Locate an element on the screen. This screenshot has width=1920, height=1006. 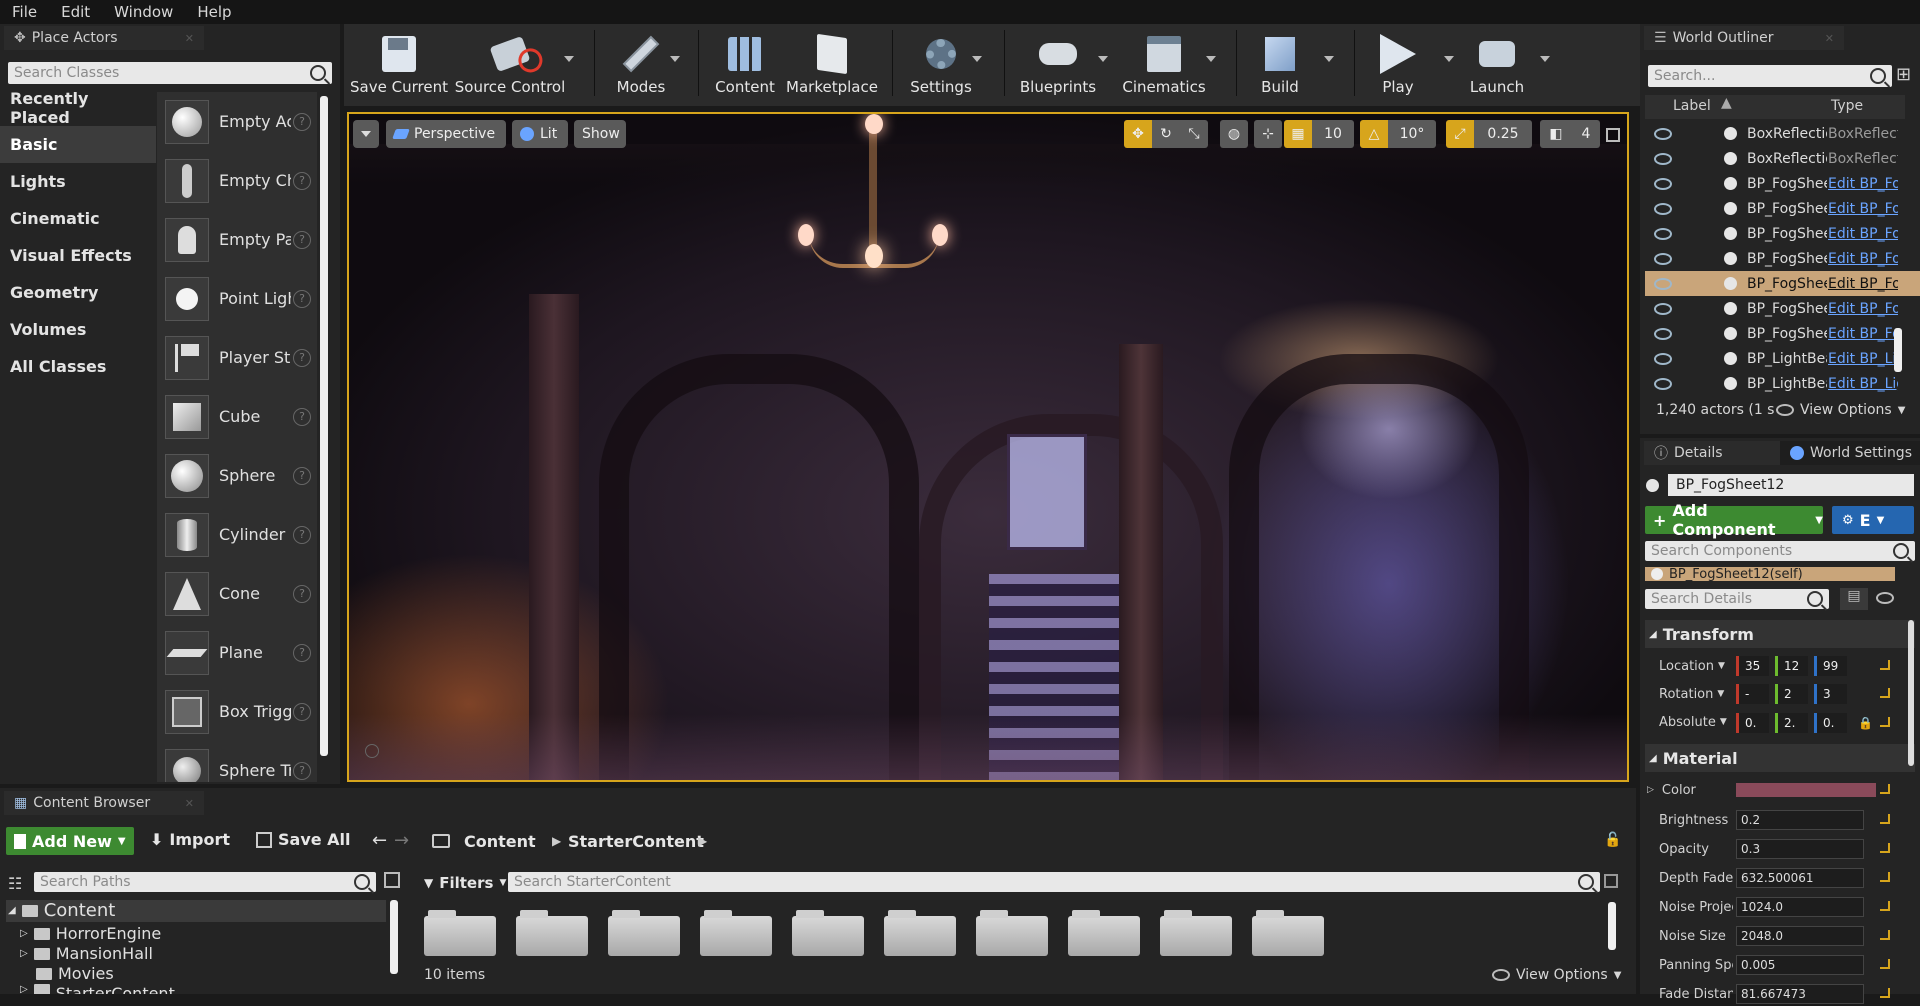
grid-icon: ▦ is located at coordinates (1298, 134).